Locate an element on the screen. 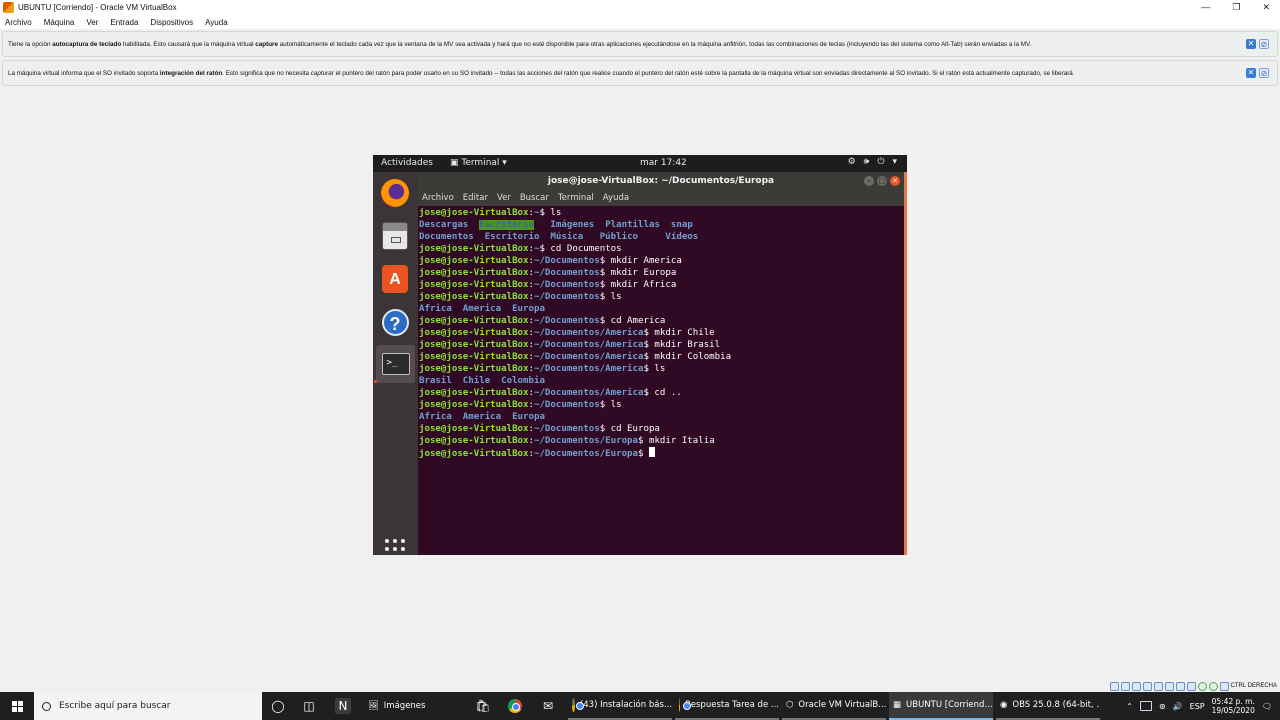 The width and height of the screenshot is (1280, 720). mail-icon: ✉ is located at coordinates (548, 706).